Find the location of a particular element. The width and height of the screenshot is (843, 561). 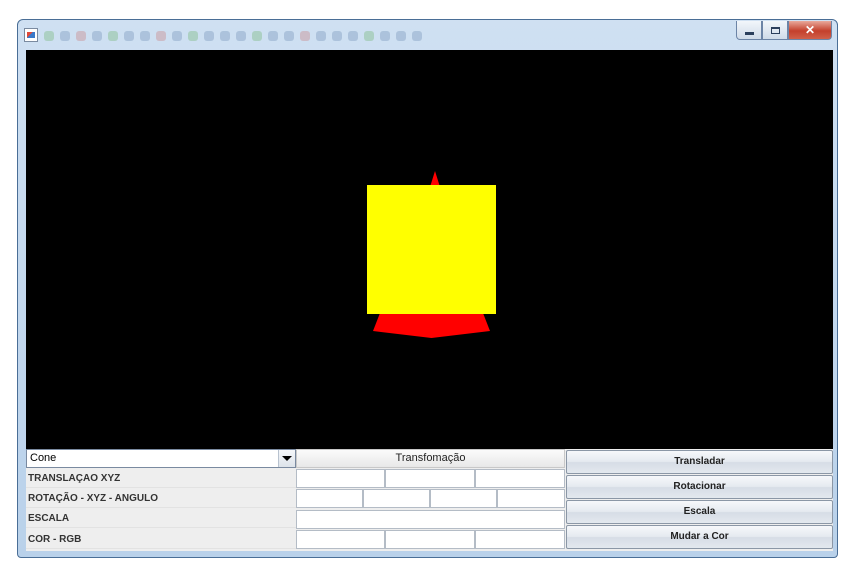

minimize-button is located at coordinates (749, 30).